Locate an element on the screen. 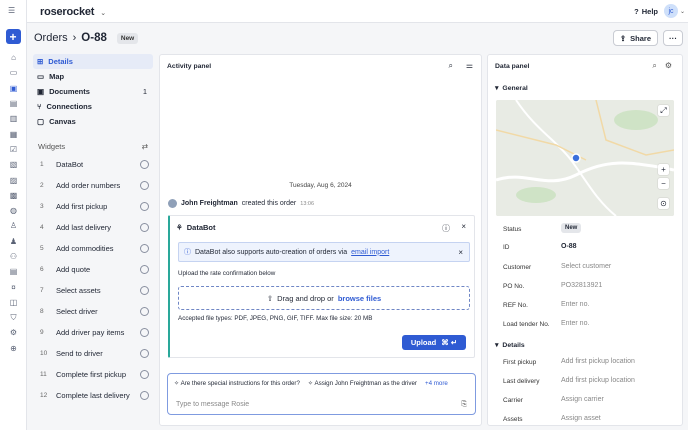 This screenshot has width=688, height=430. nav-connections: ⑂ Connections is located at coordinates (93, 106).